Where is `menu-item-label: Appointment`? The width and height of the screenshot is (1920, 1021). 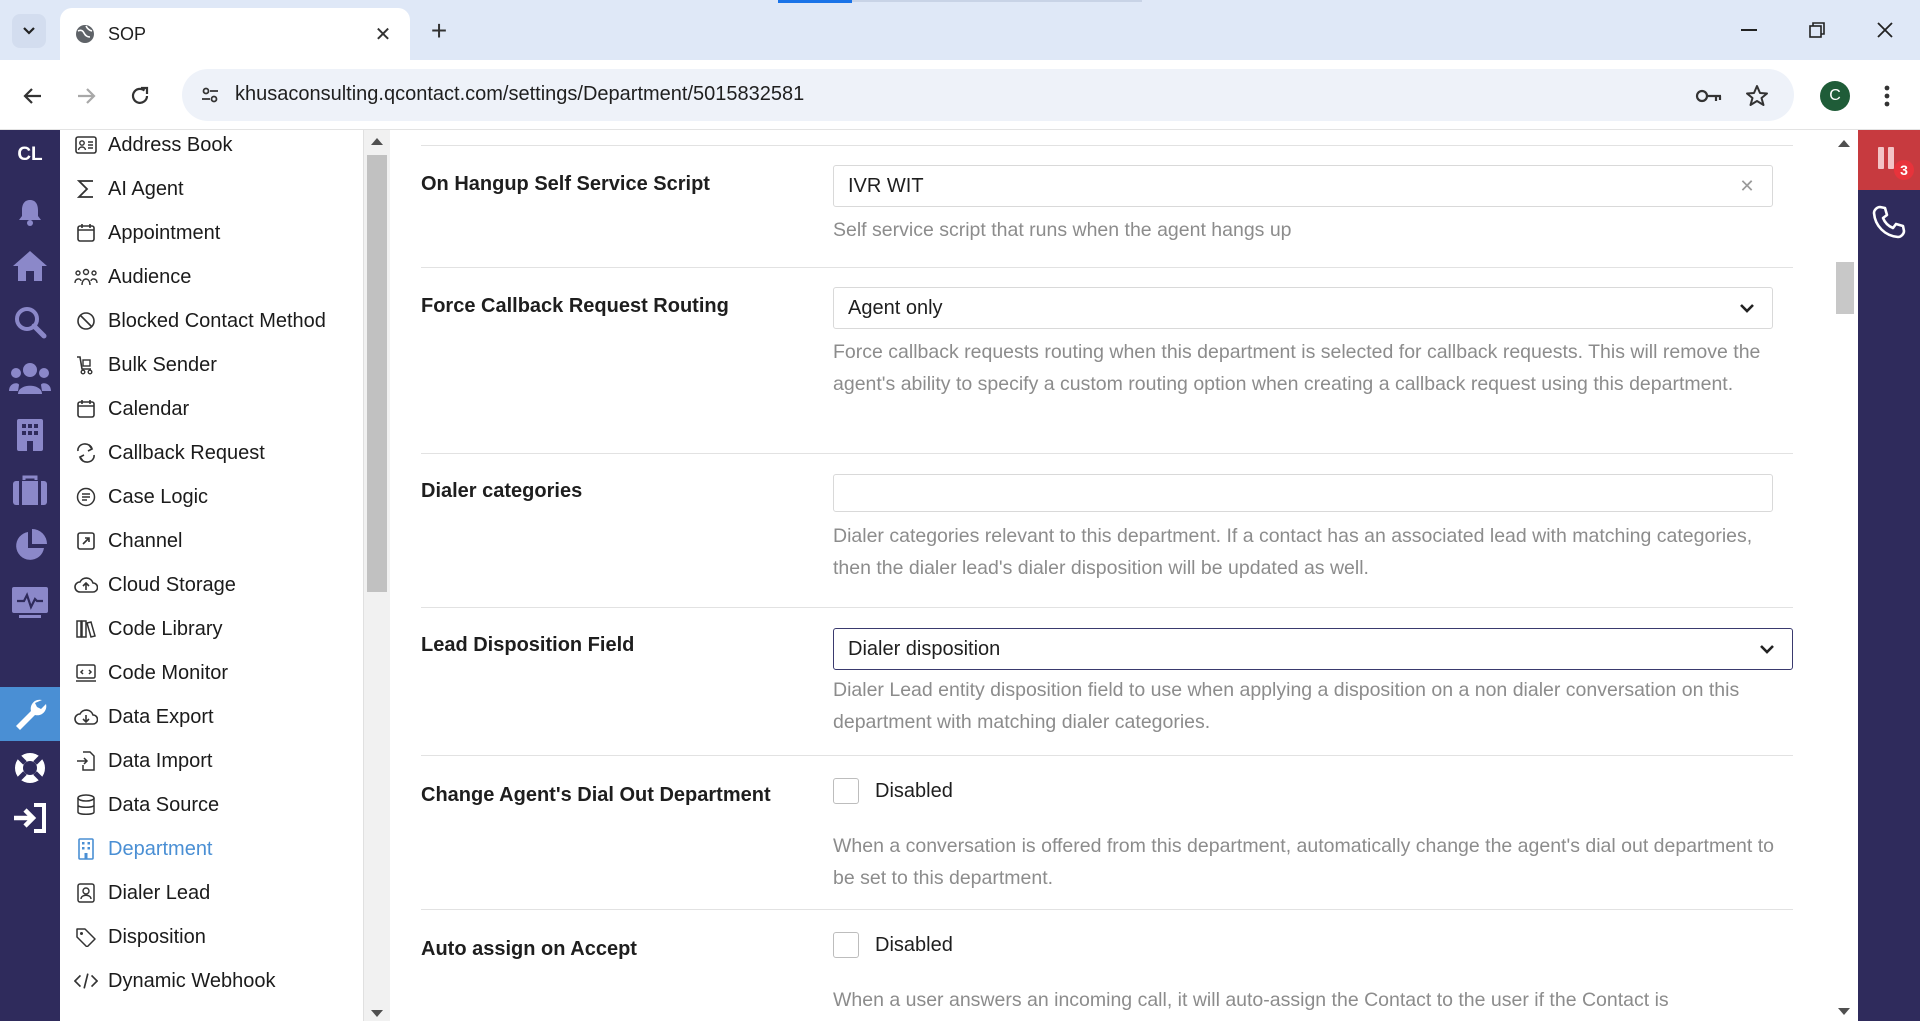
menu-item-label: Appointment is located at coordinates (164, 232).